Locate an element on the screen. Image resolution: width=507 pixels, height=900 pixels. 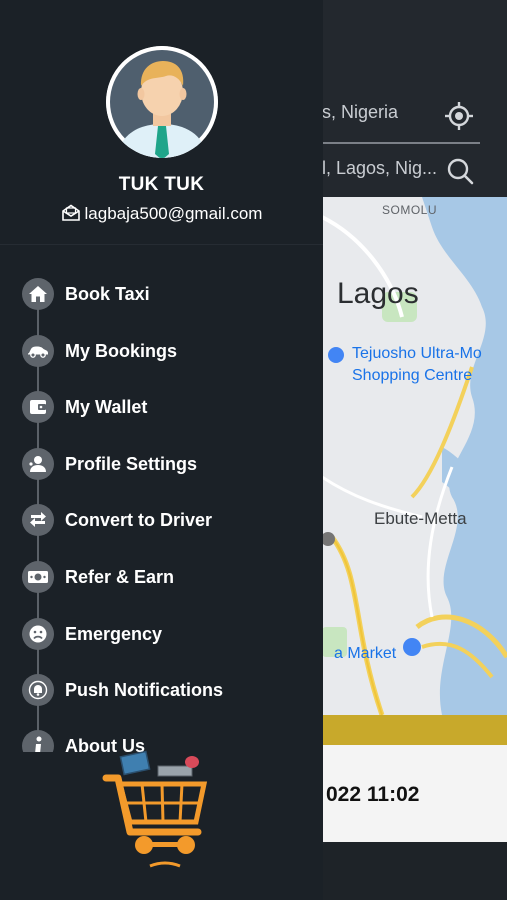
map-city-label: Lagos is located at coordinates (378, 293).